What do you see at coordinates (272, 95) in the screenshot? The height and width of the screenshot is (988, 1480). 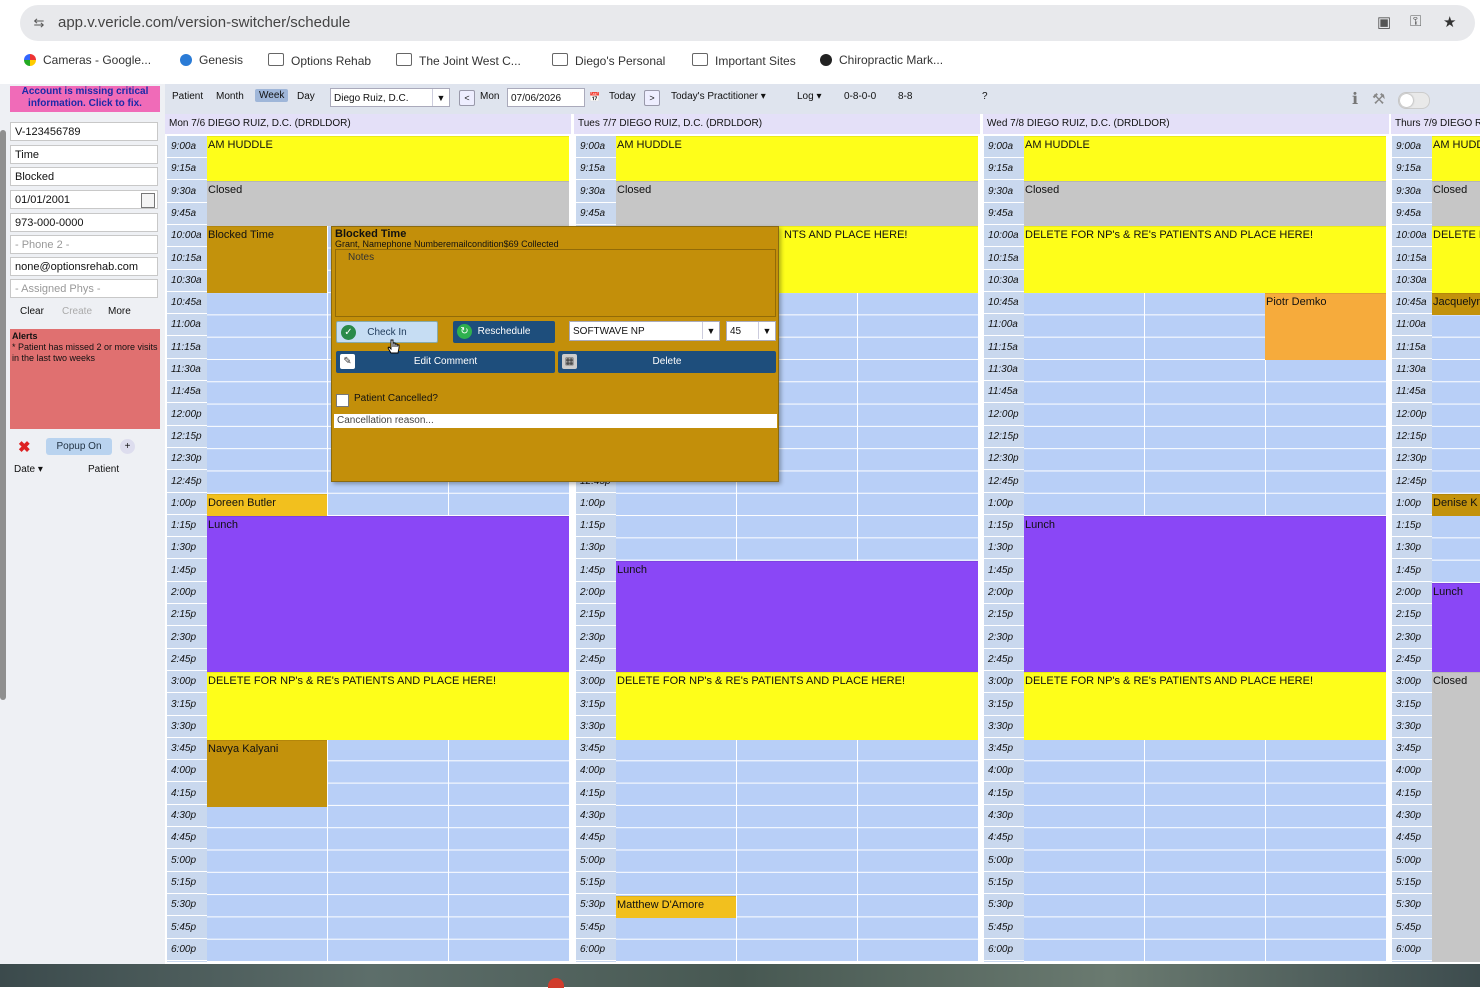 I see `week-view-tab: Week` at bounding box center [272, 95].